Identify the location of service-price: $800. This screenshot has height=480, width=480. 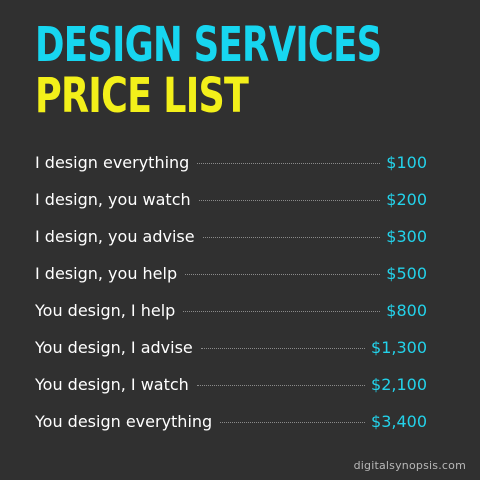
(406, 310).